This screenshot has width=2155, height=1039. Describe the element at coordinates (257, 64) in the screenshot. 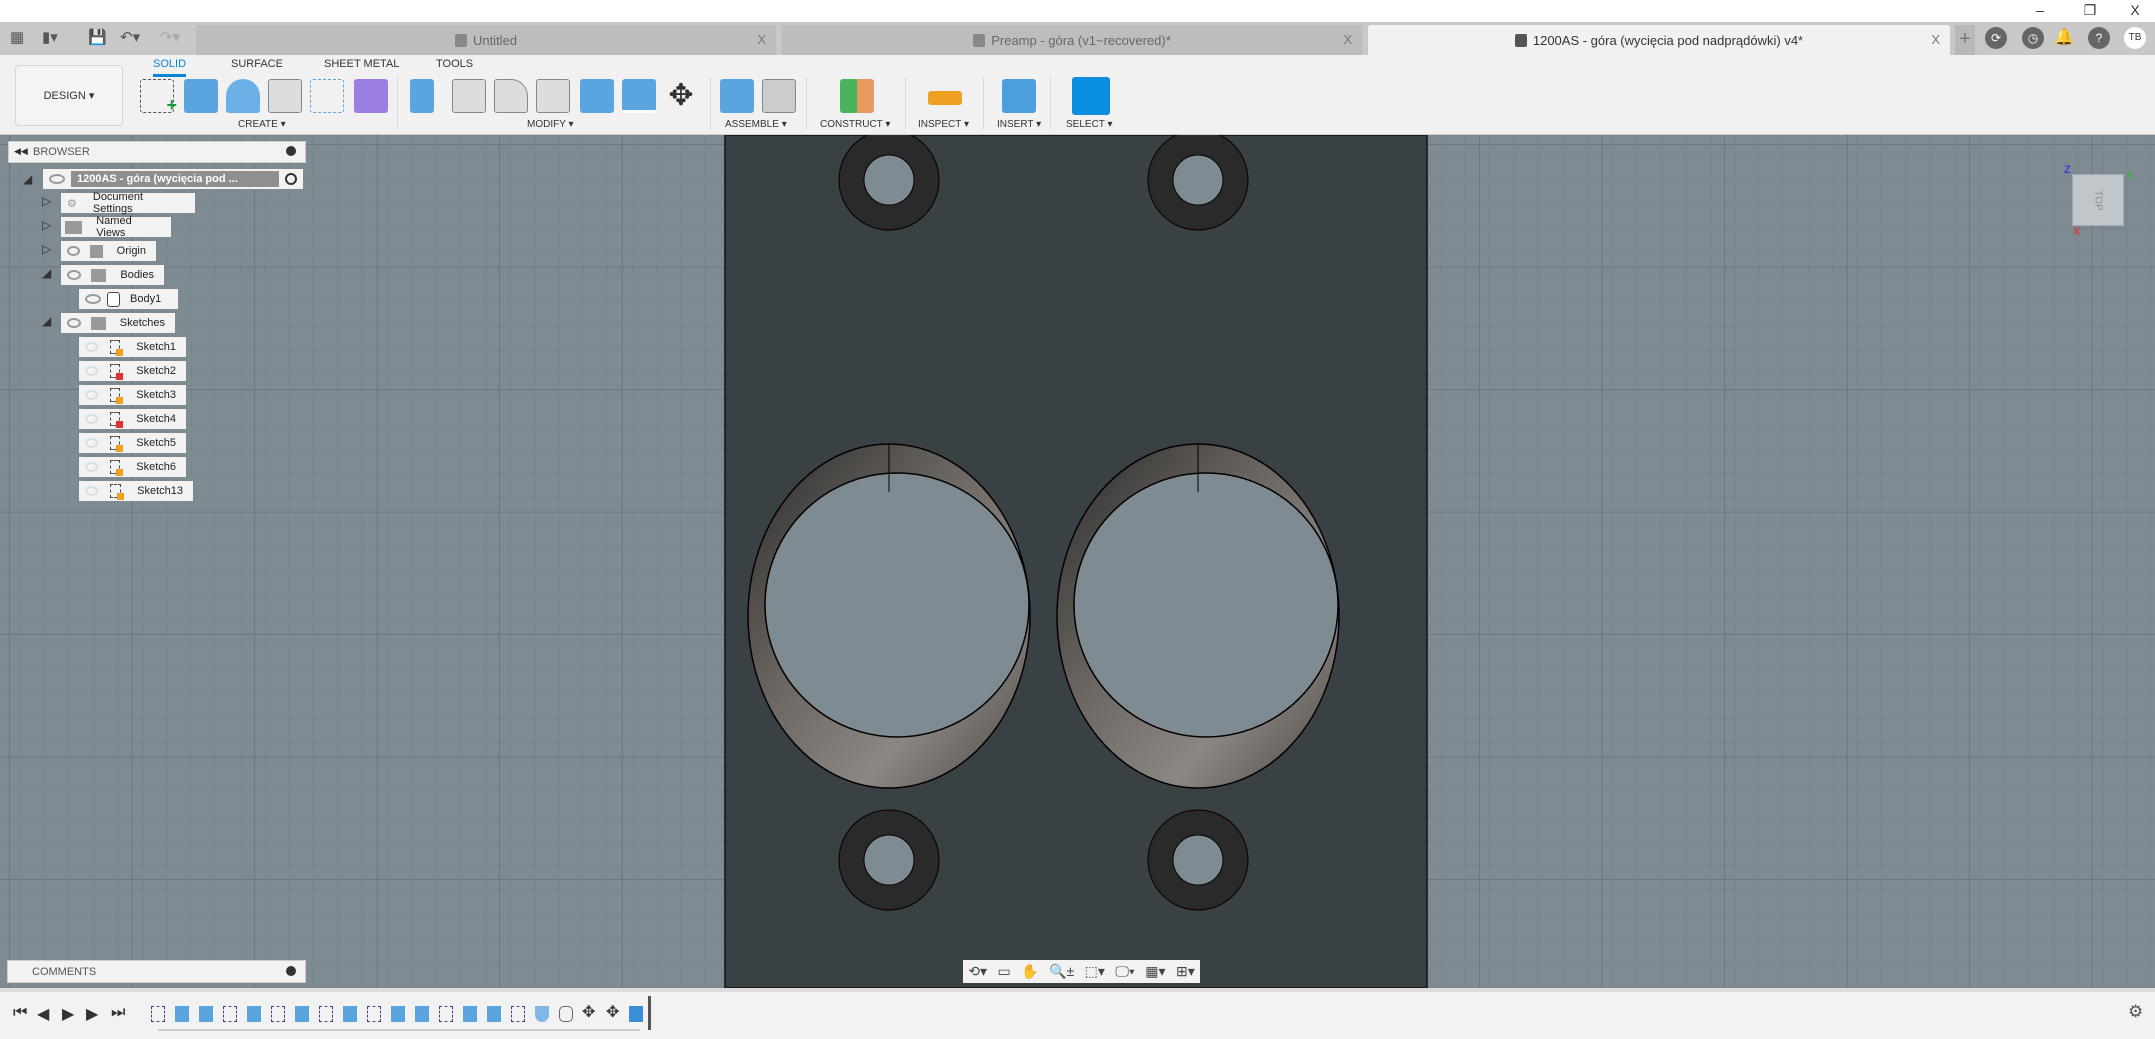

I see `tab-surface: SURFACE` at that location.